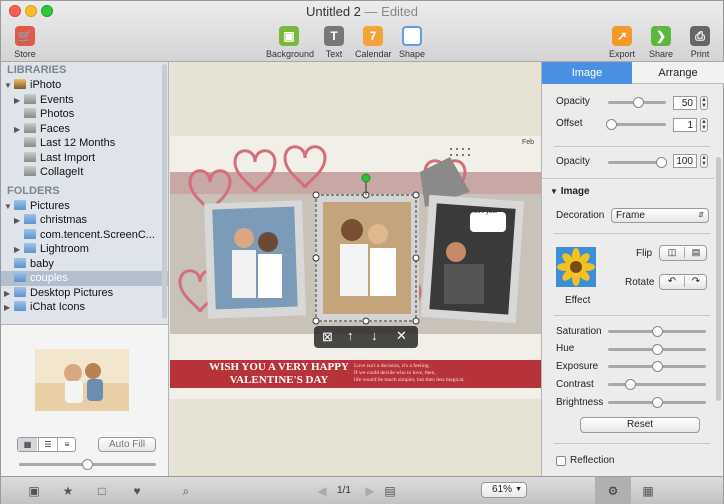 Image resolution: width=724 pixels, height=504 pixels. What do you see at coordinates (685, 103) in the screenshot?
I see `opacity-field: 50` at bounding box center [685, 103].